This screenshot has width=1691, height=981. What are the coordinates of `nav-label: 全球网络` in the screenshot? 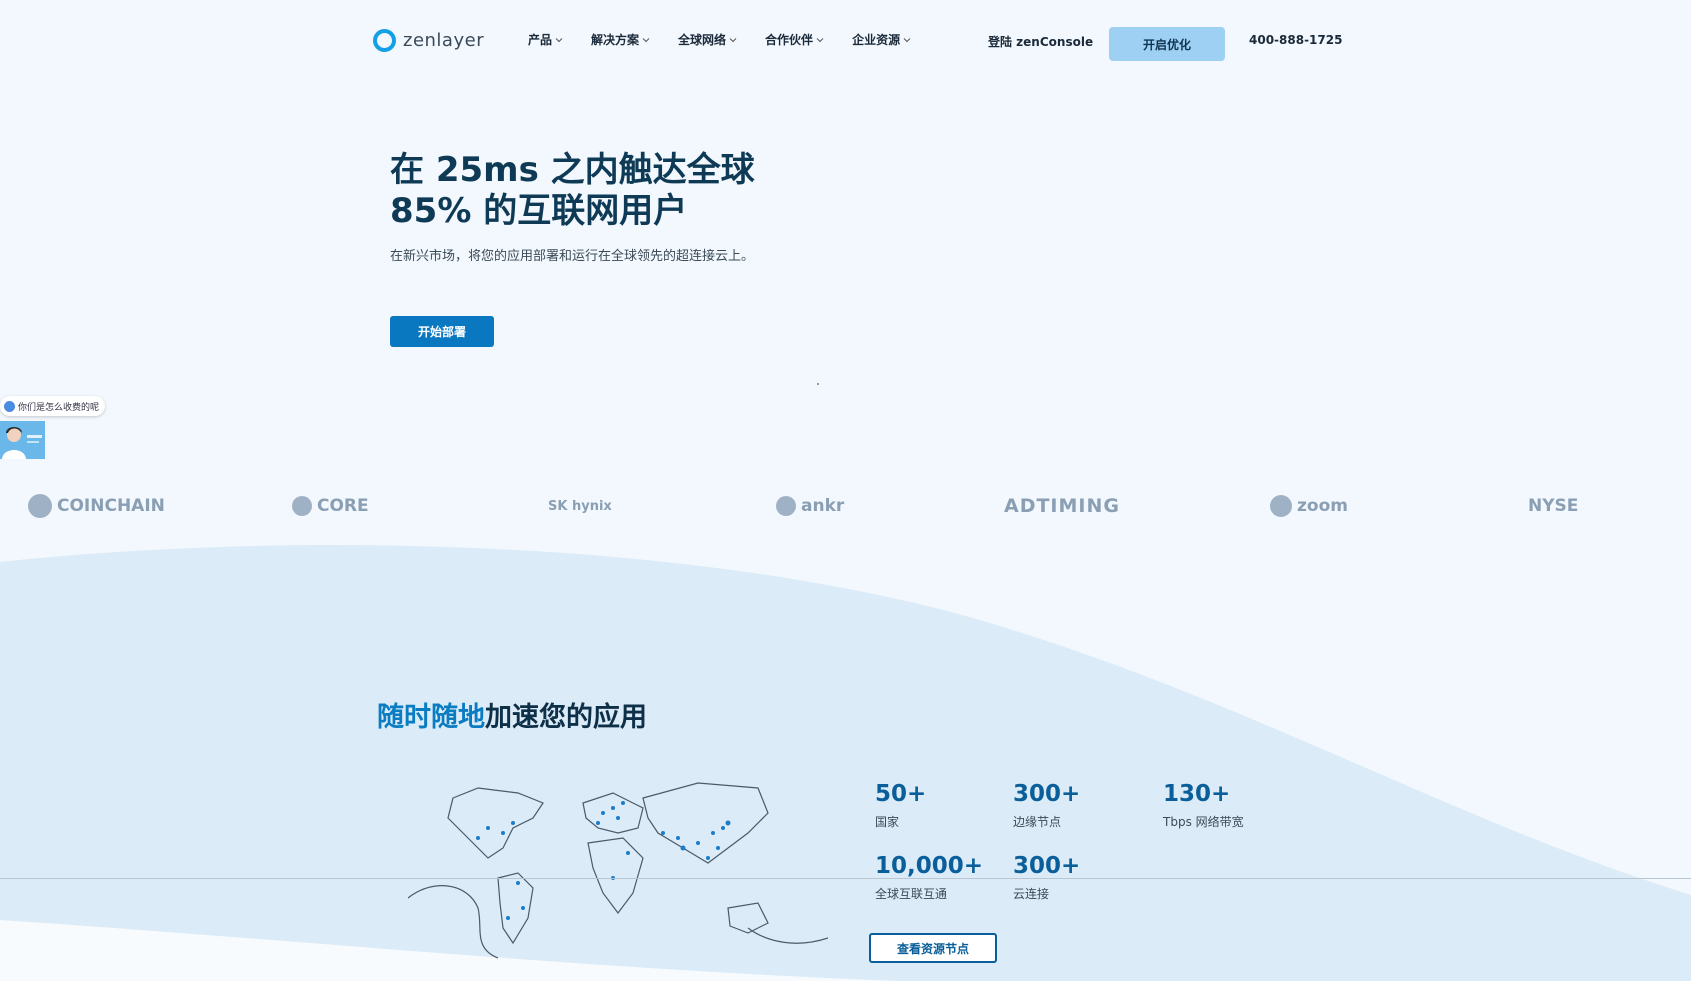 It's located at (702, 40).